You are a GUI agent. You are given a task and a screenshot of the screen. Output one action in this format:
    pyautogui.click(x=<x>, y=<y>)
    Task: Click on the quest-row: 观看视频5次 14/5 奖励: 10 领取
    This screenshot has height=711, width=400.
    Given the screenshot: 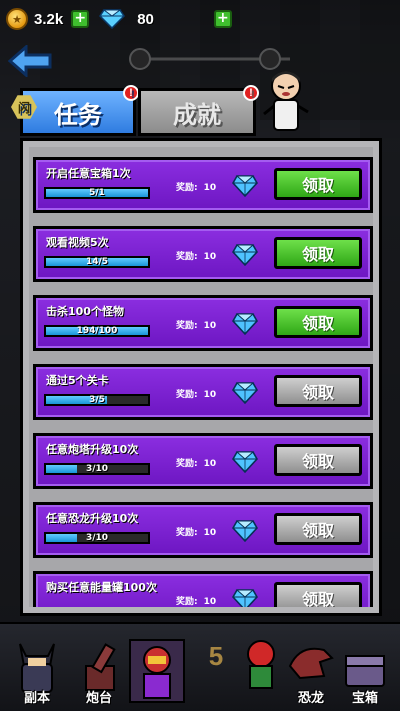 What is the action you would take?
    pyautogui.click(x=203, y=254)
    